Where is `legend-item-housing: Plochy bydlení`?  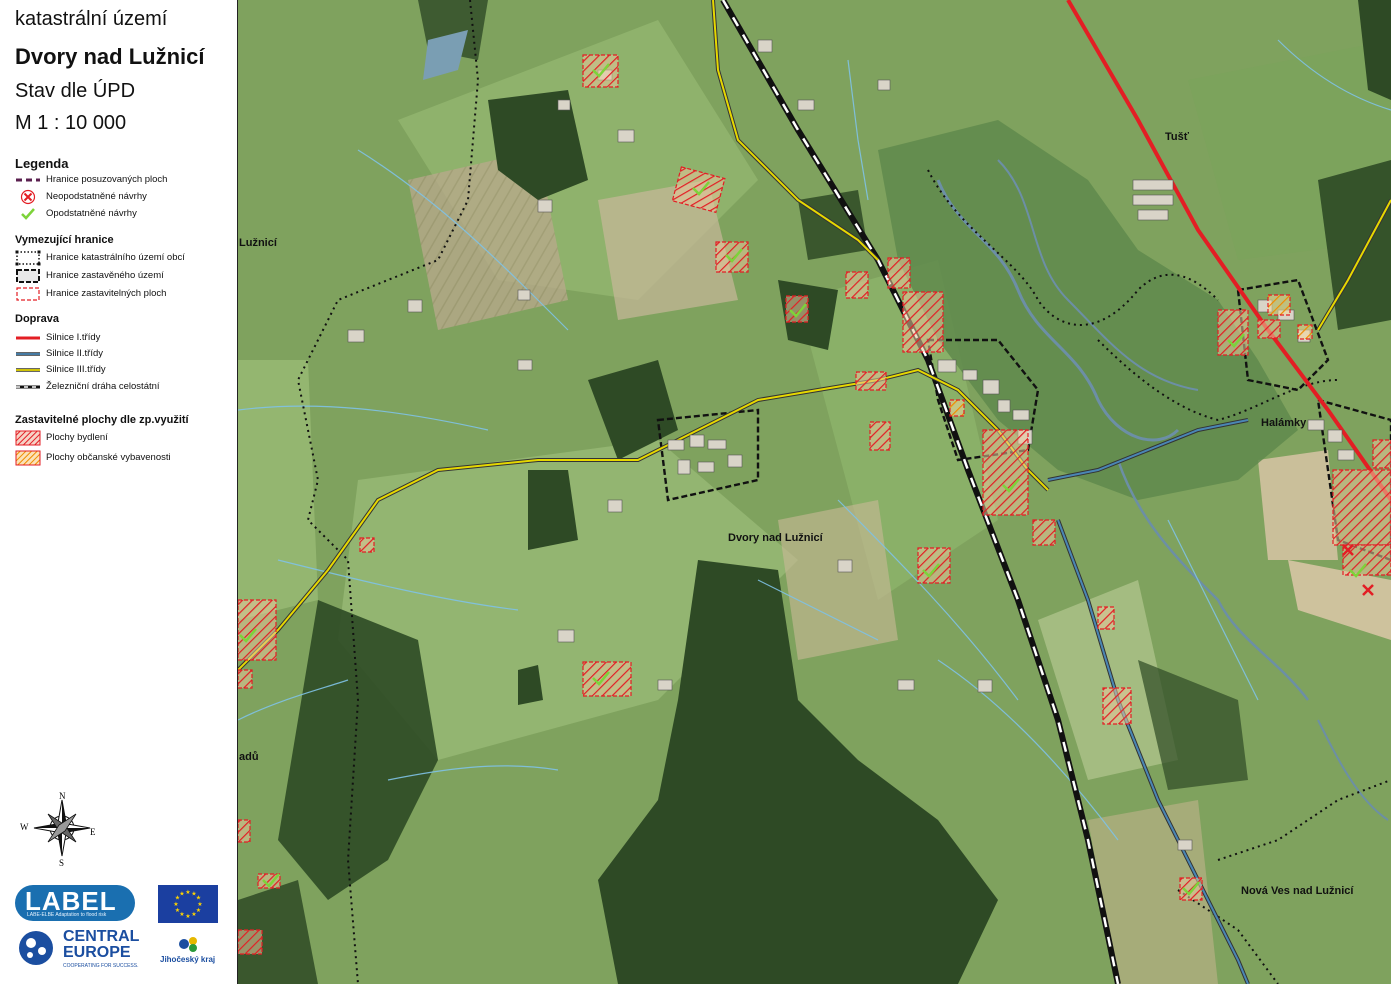
legend-item-housing: Plochy bydlení is located at coordinates (125, 438).